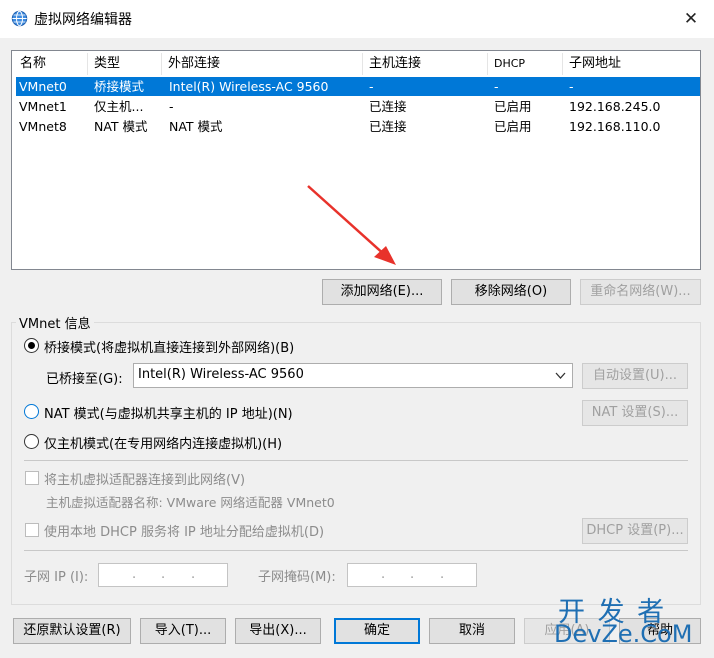 The width and height of the screenshot is (714, 658). Describe the element at coordinates (525, 64) in the screenshot. I see `column-header-dhcp: DHCP` at that location.